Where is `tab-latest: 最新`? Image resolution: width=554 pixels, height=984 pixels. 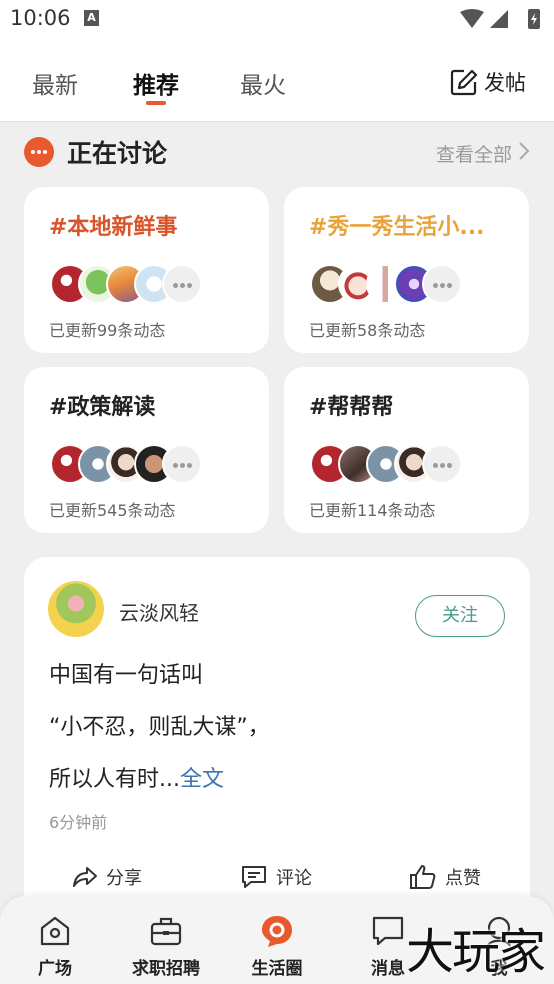 tab-latest: 最新 is located at coordinates (55, 83).